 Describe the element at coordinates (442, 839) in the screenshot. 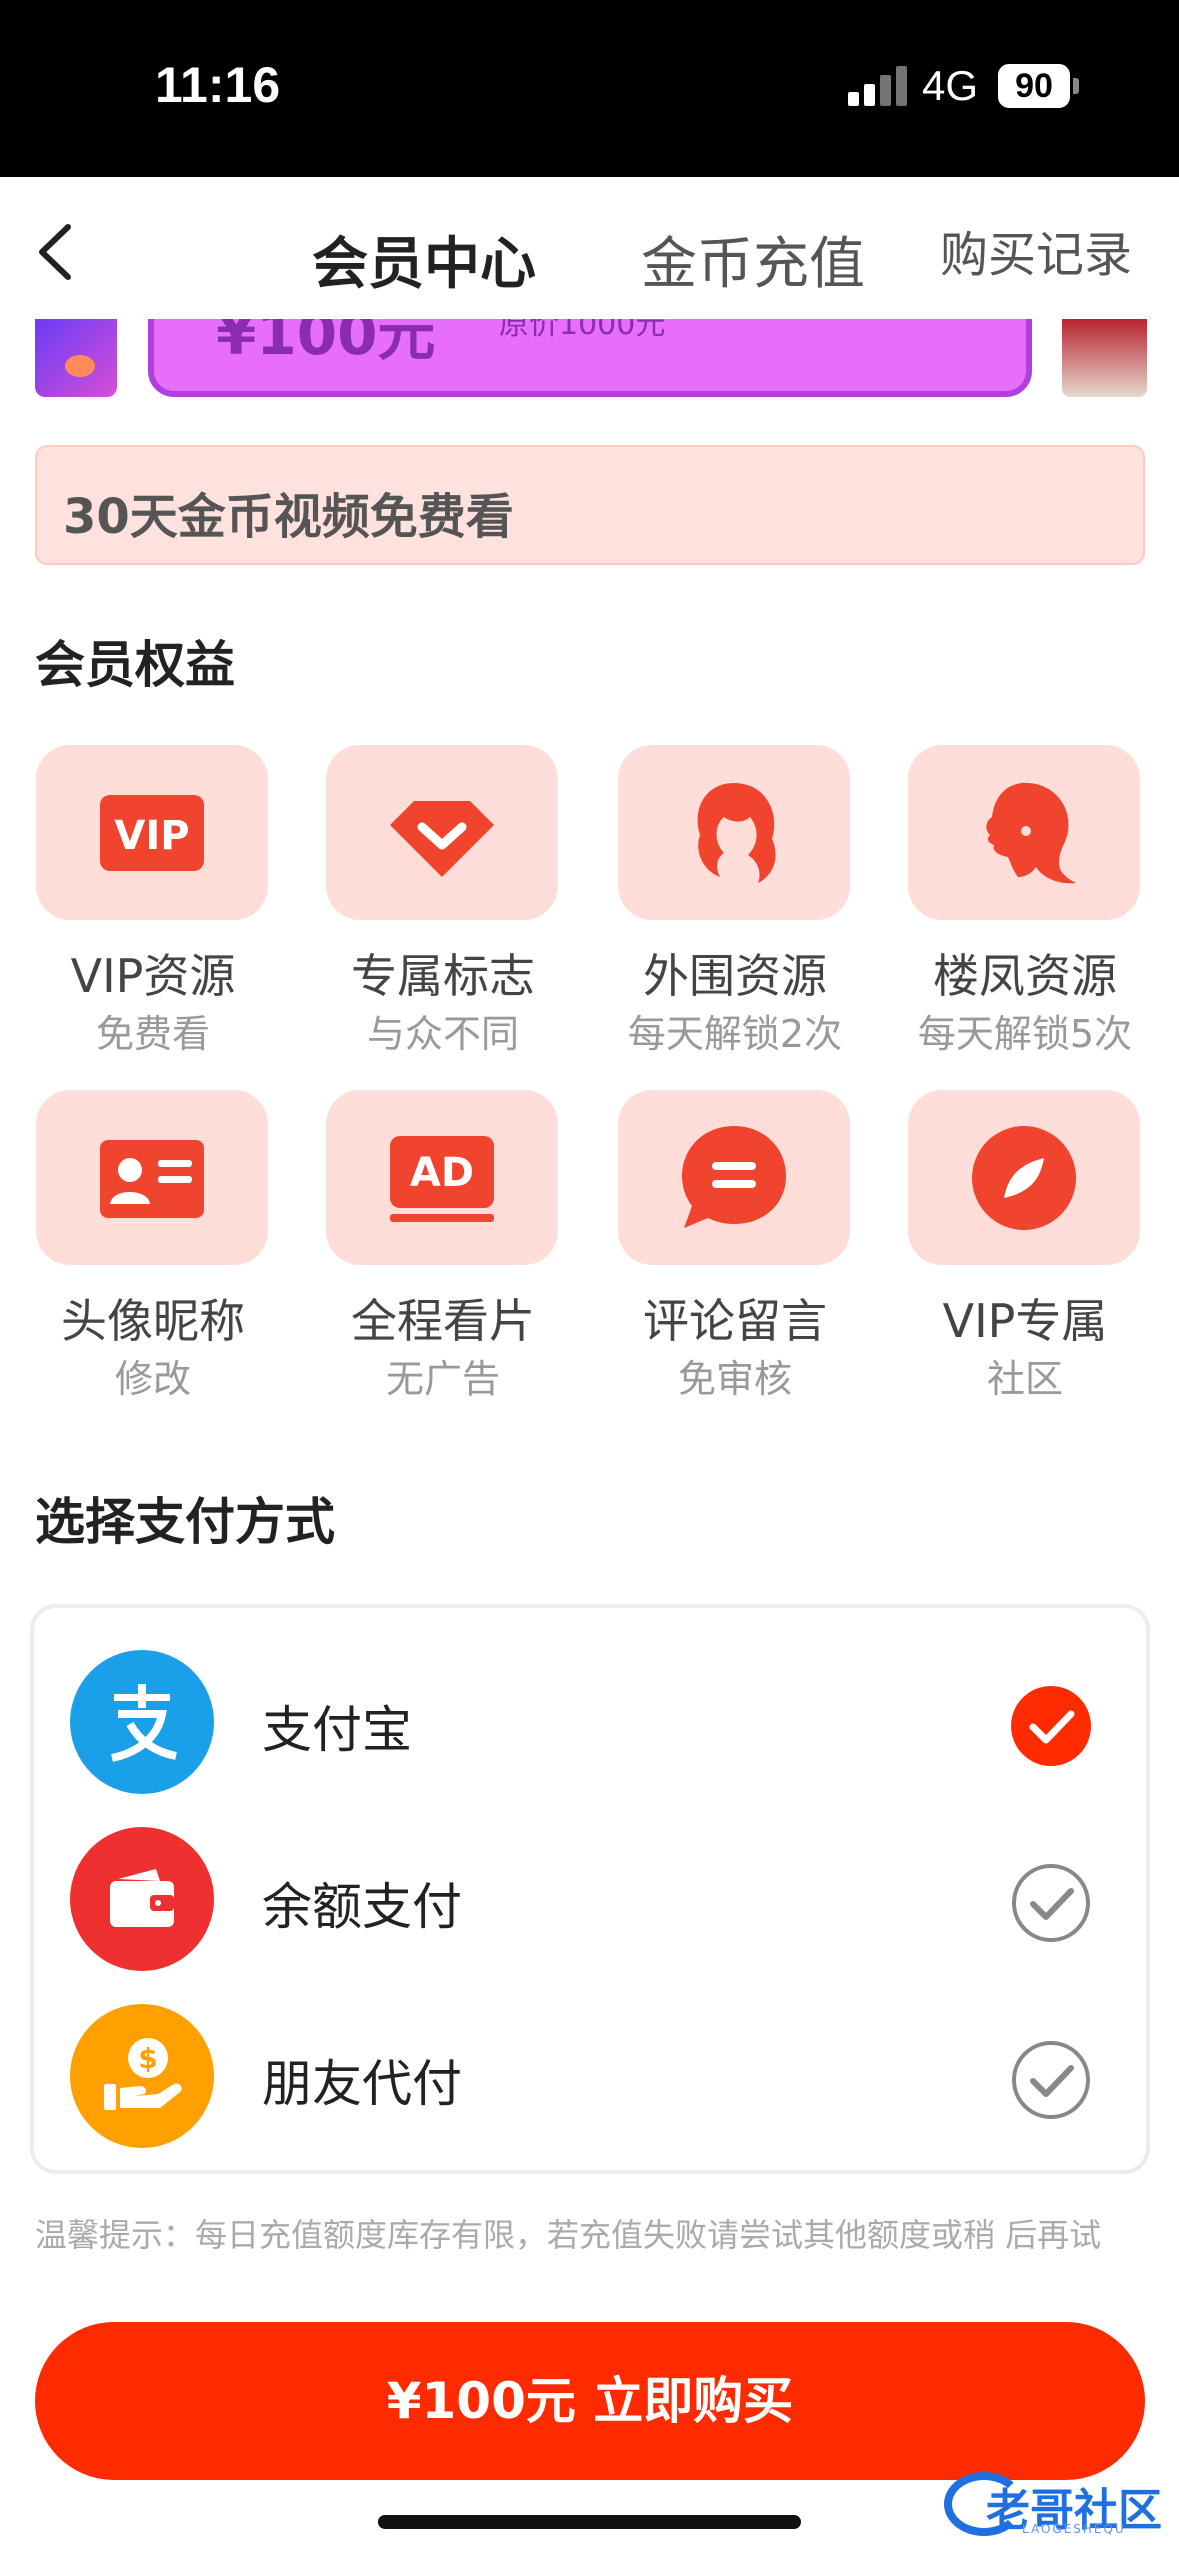

I see `diamond-badge-icon` at that location.